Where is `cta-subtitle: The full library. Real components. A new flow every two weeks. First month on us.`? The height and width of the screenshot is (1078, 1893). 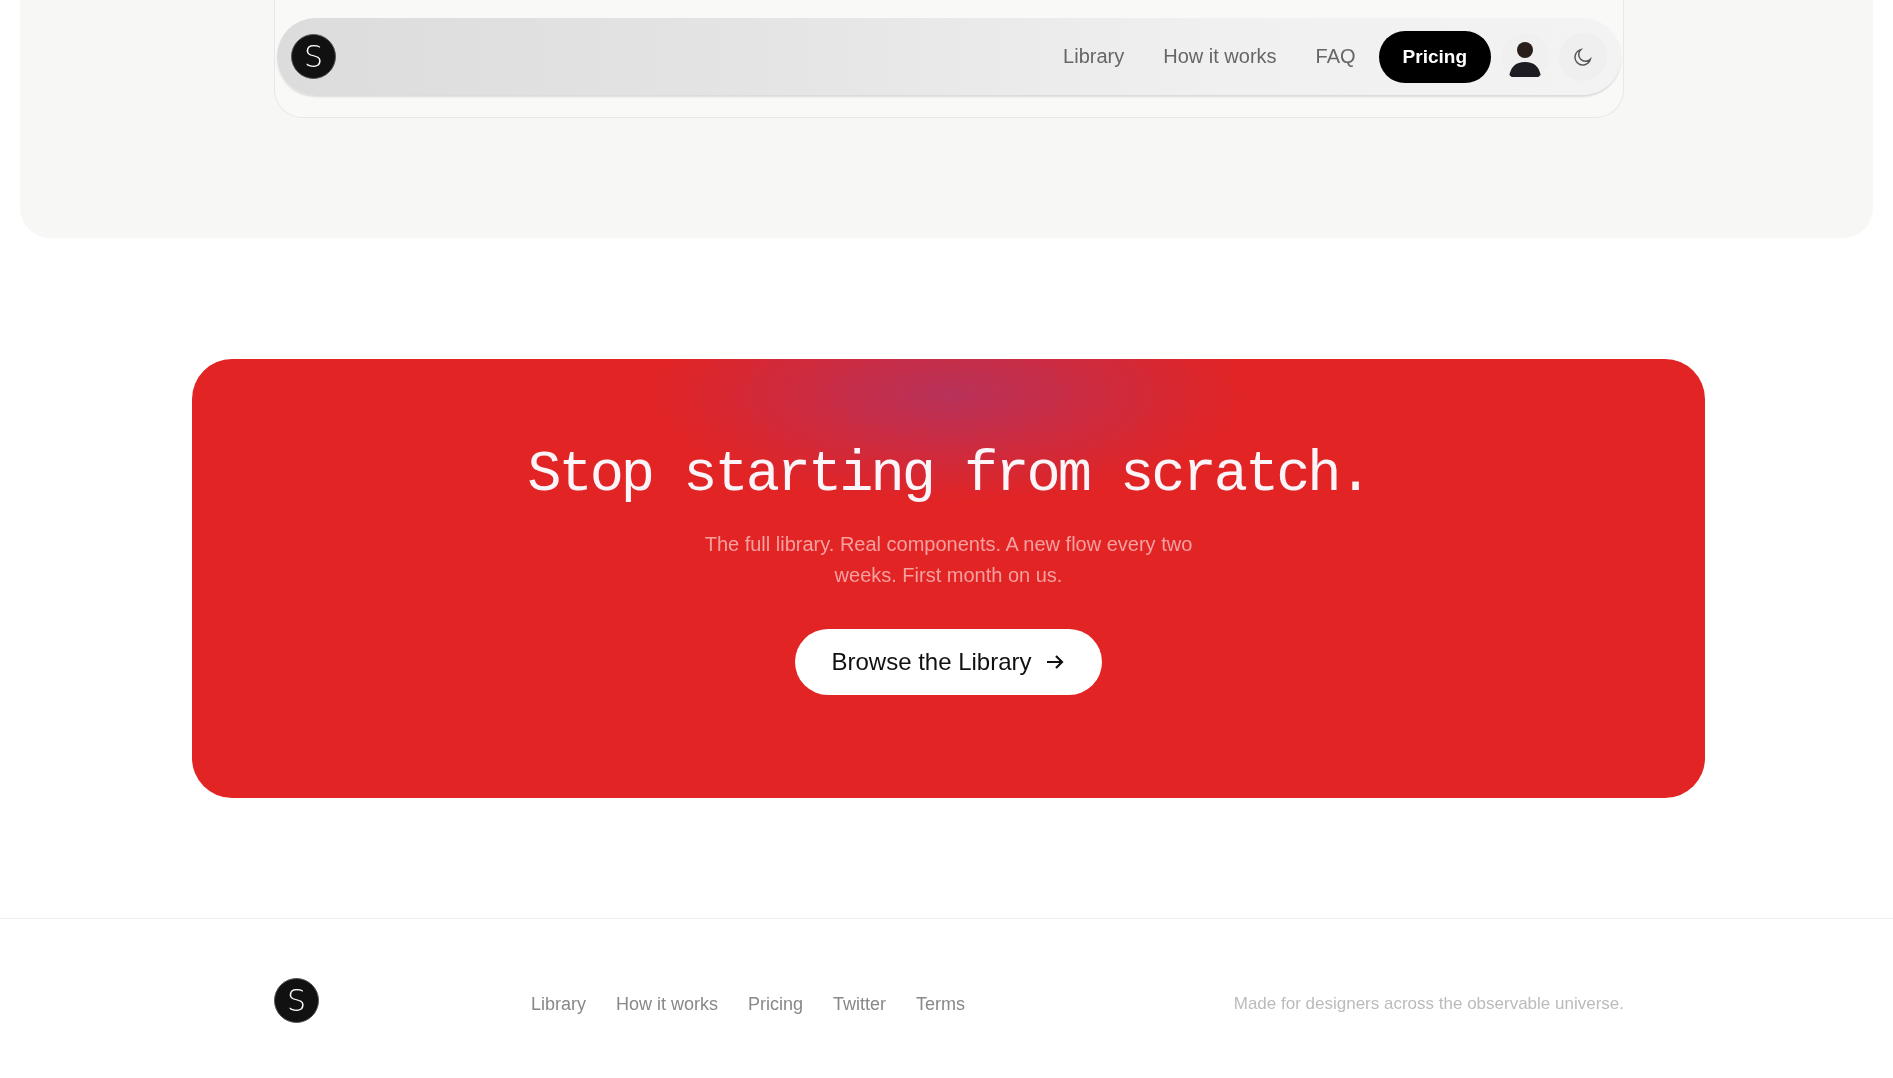 cta-subtitle: The full library. Real components. A new flow every two weeks. First month on us. is located at coordinates (948, 560).